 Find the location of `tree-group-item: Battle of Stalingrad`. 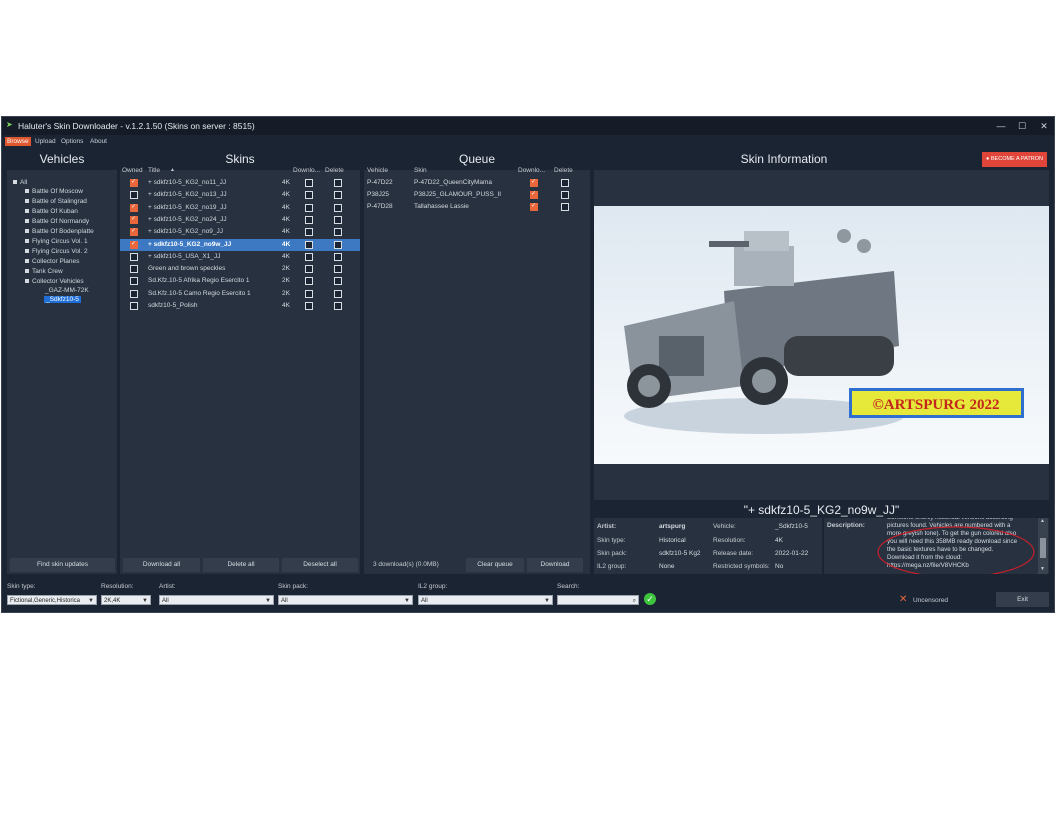

tree-group-item: Battle of Stalingrad is located at coordinates (56, 201).